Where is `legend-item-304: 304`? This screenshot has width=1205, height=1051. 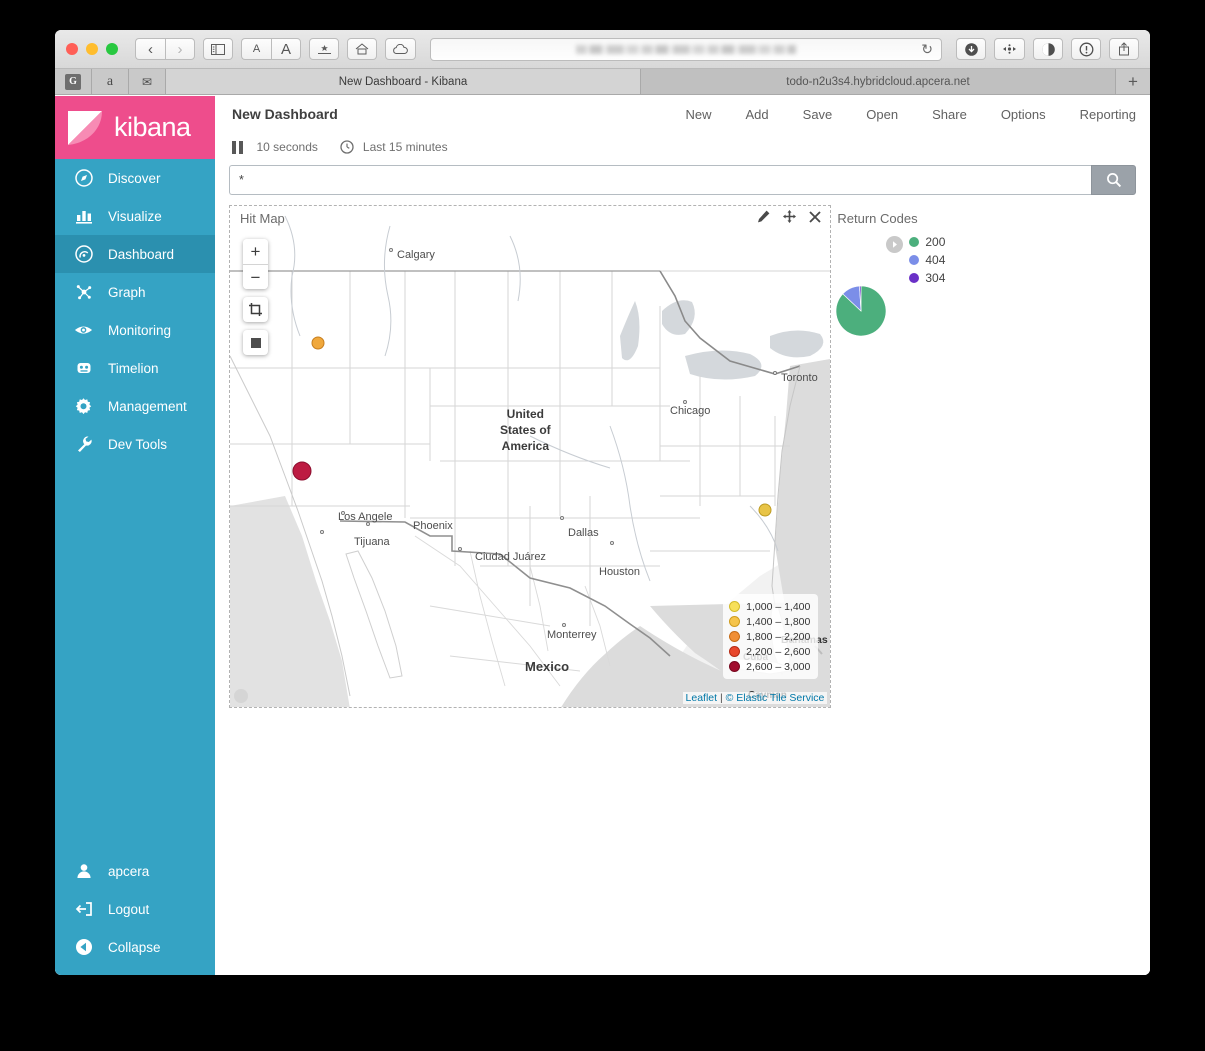
legend-item-304: 304 is located at coordinates (927, 278).